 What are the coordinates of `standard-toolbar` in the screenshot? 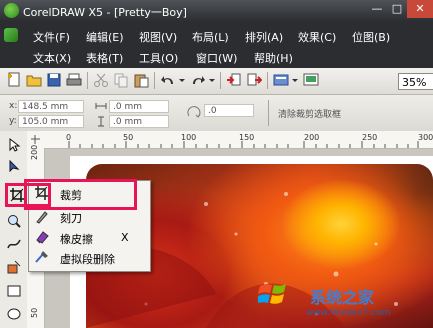 It's located at (216, 81).